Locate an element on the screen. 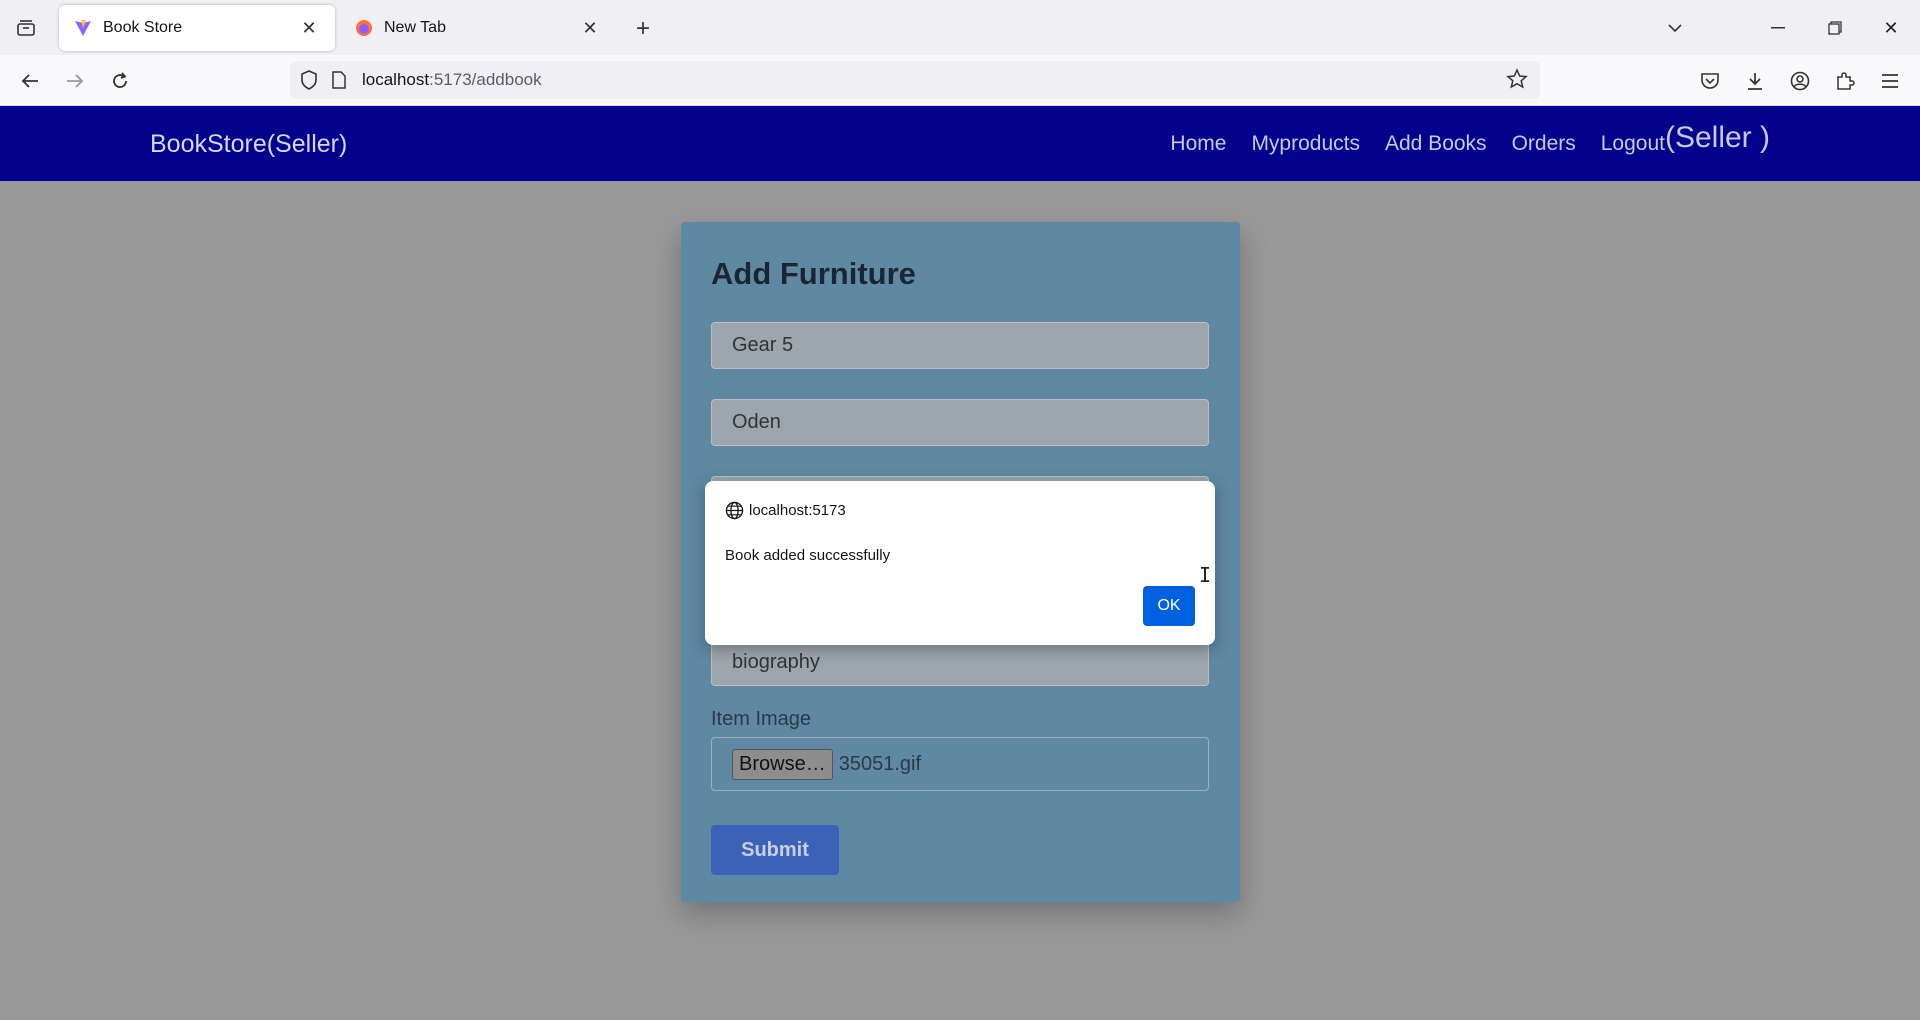 The width and height of the screenshot is (1920, 1020). tab-title: New Tab is located at coordinates (415, 27).